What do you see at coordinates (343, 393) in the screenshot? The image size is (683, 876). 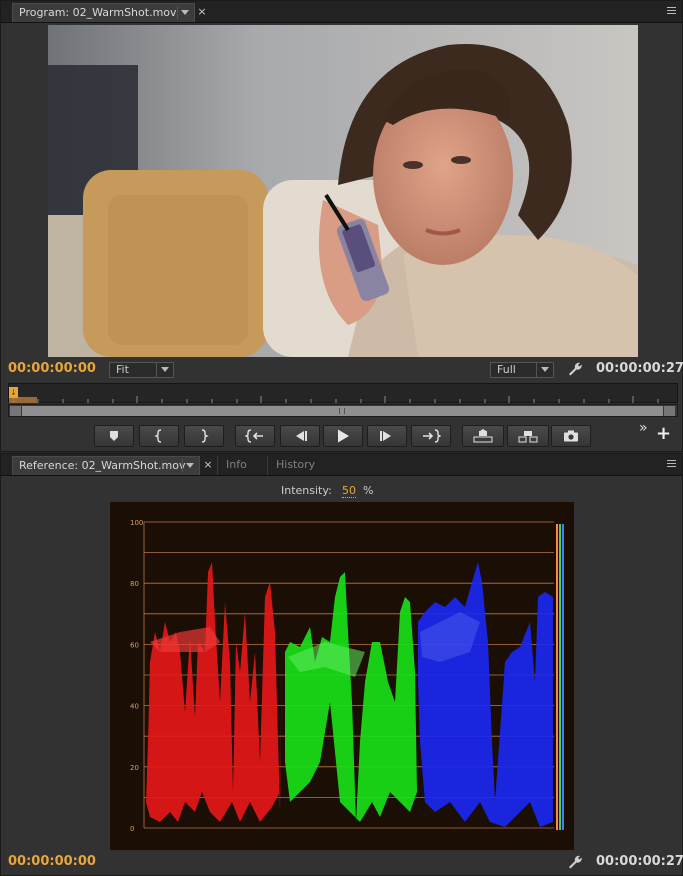 I see `time-ruler: ↓` at bounding box center [343, 393].